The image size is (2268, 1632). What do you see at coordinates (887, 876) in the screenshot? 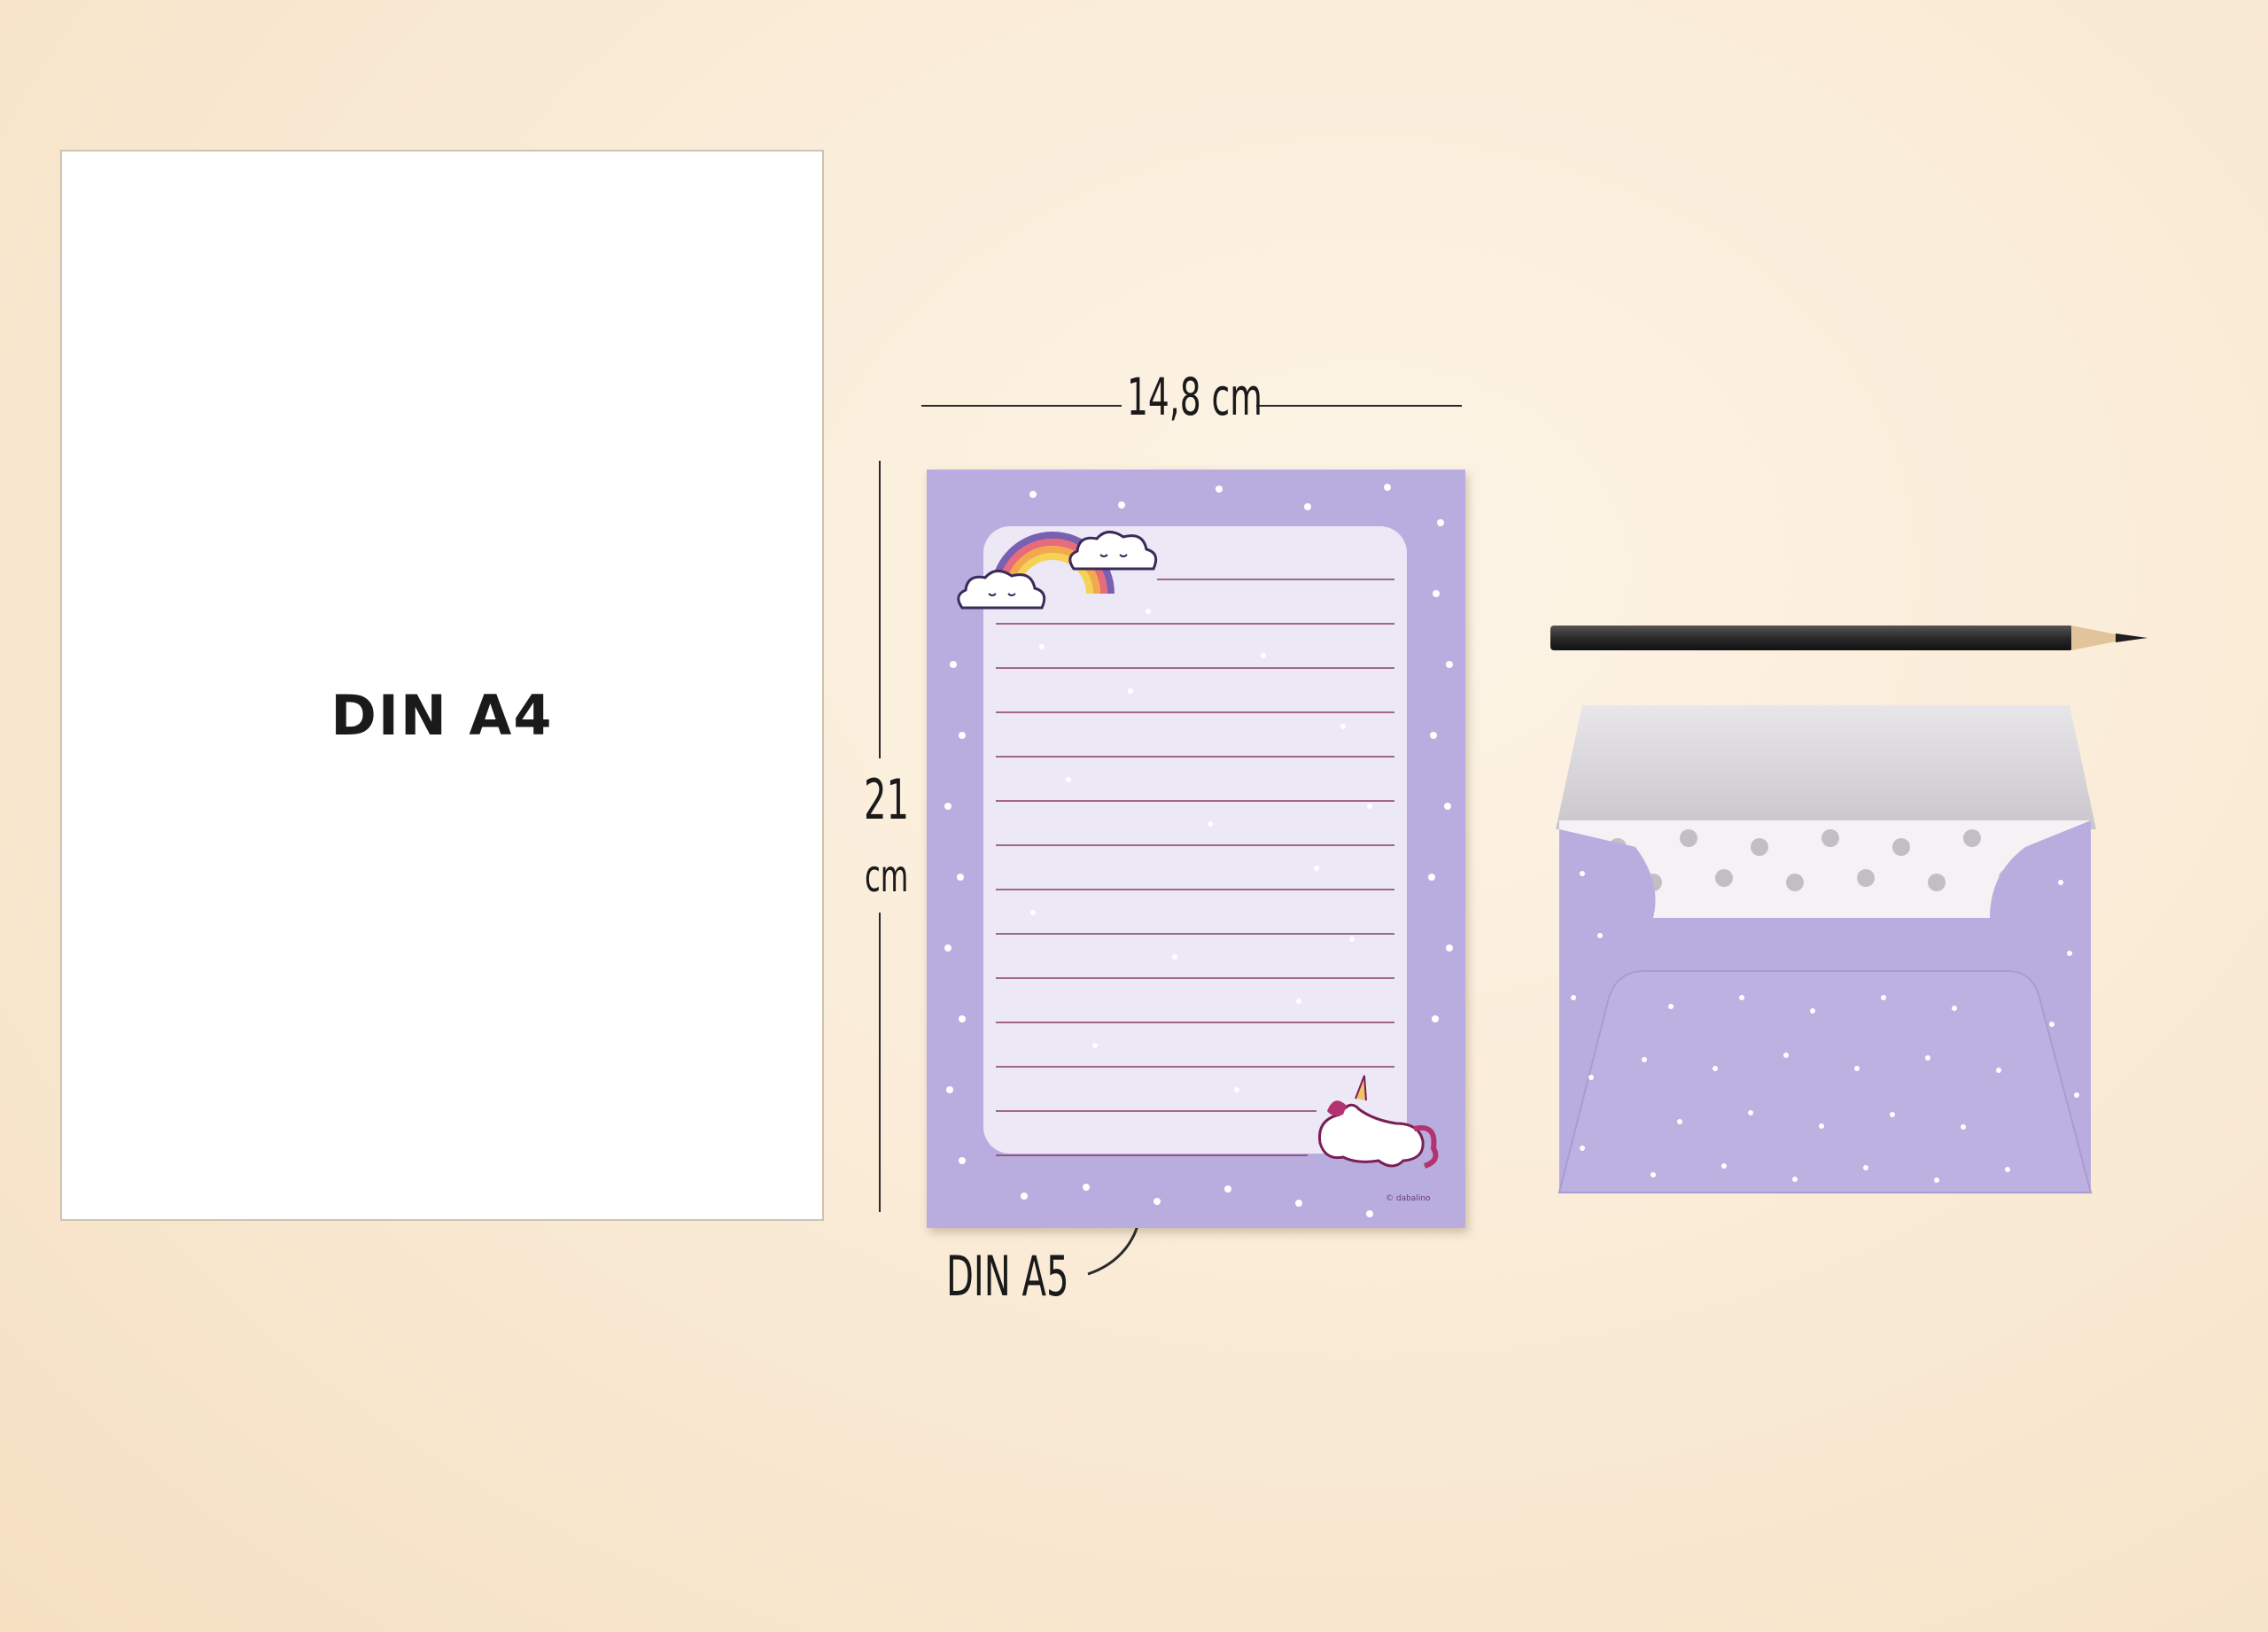
I see `height-dimension-unit: cm` at bounding box center [887, 876].